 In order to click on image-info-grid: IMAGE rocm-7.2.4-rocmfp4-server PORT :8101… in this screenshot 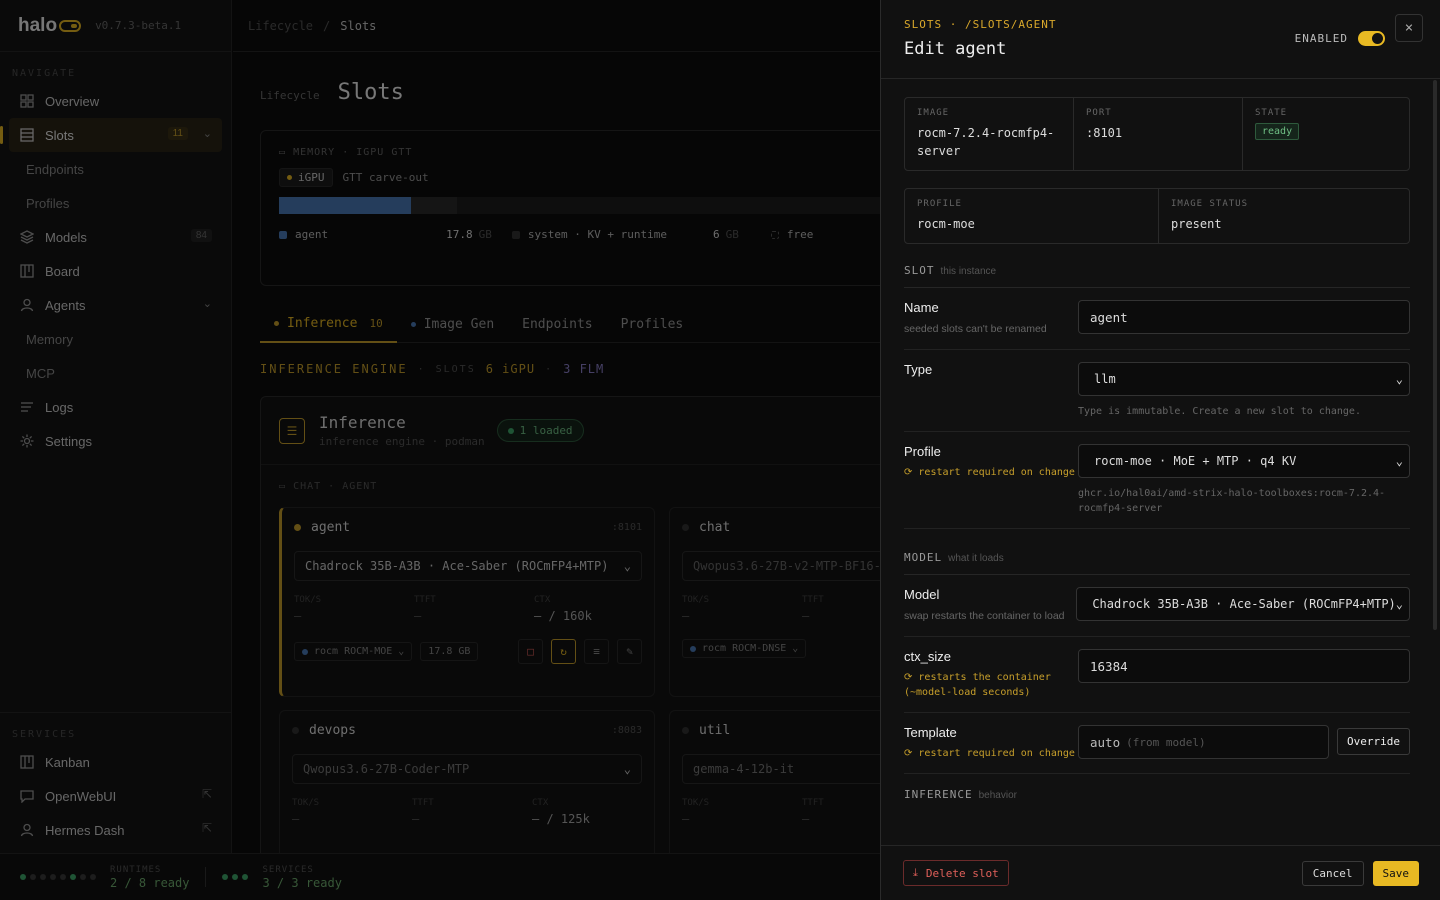, I will do `click(1157, 134)`.